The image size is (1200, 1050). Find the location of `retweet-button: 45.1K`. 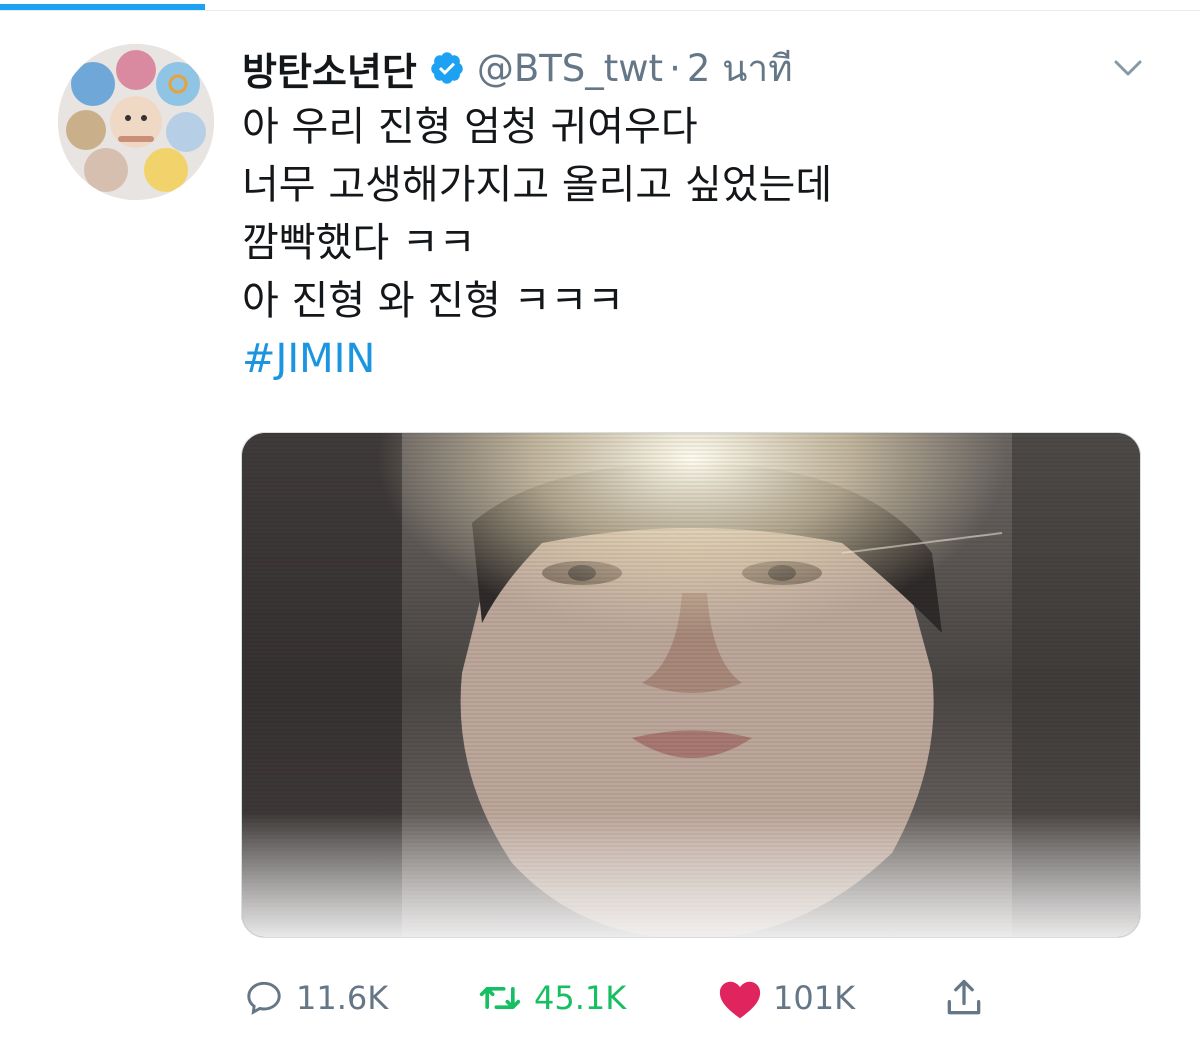

retweet-button: 45.1K is located at coordinates (551, 998).